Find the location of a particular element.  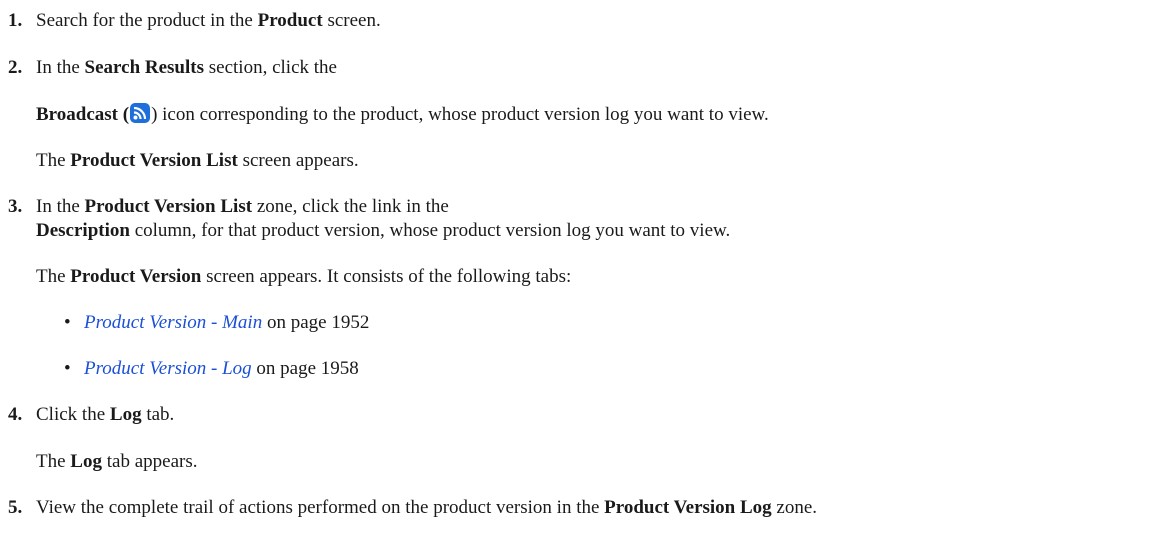

step-number: 5. is located at coordinates (15, 507).